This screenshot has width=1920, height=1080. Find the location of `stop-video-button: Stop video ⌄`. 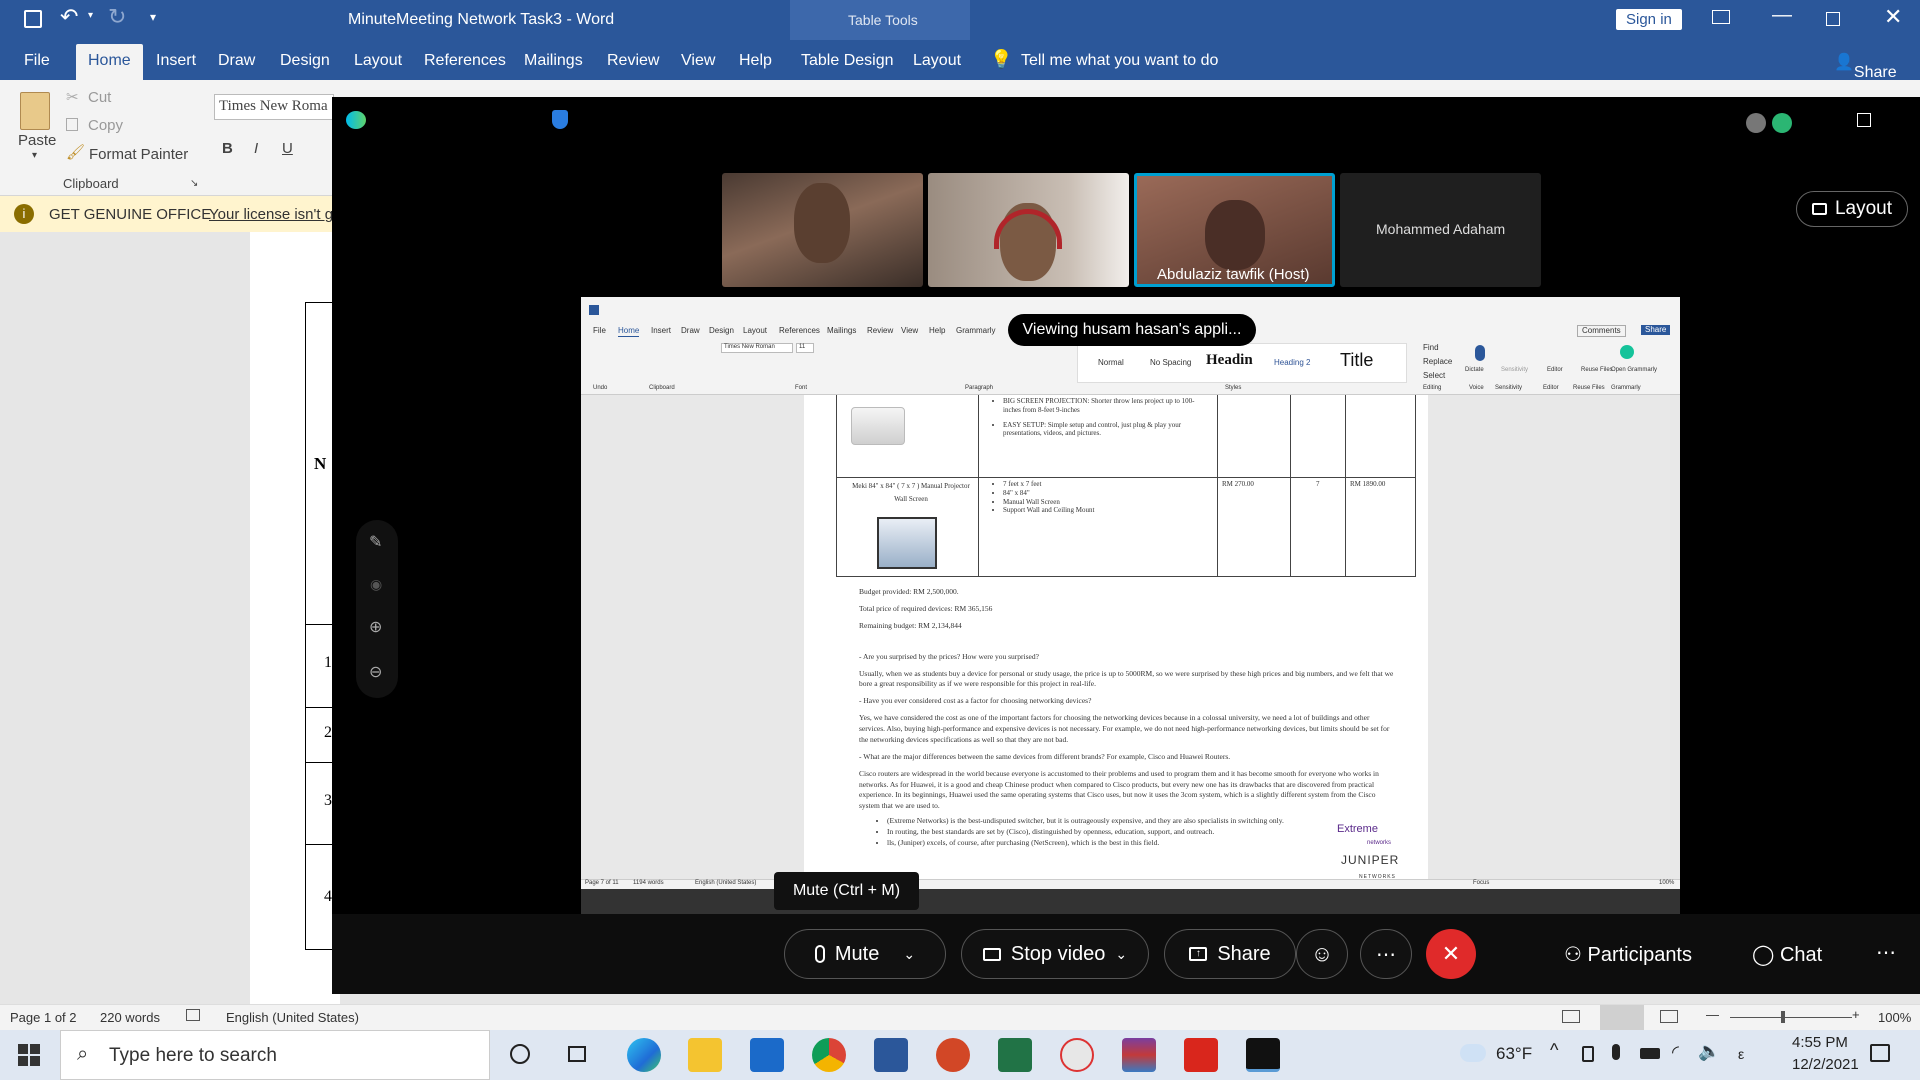

stop-video-button: Stop video ⌄ is located at coordinates (1055, 954).